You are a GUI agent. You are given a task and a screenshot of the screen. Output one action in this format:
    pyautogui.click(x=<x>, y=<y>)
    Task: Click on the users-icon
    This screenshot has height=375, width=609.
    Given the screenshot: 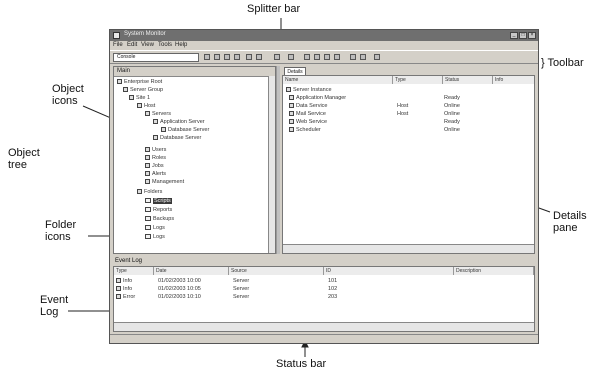 What is the action you would take?
    pyautogui.click(x=147, y=150)
    